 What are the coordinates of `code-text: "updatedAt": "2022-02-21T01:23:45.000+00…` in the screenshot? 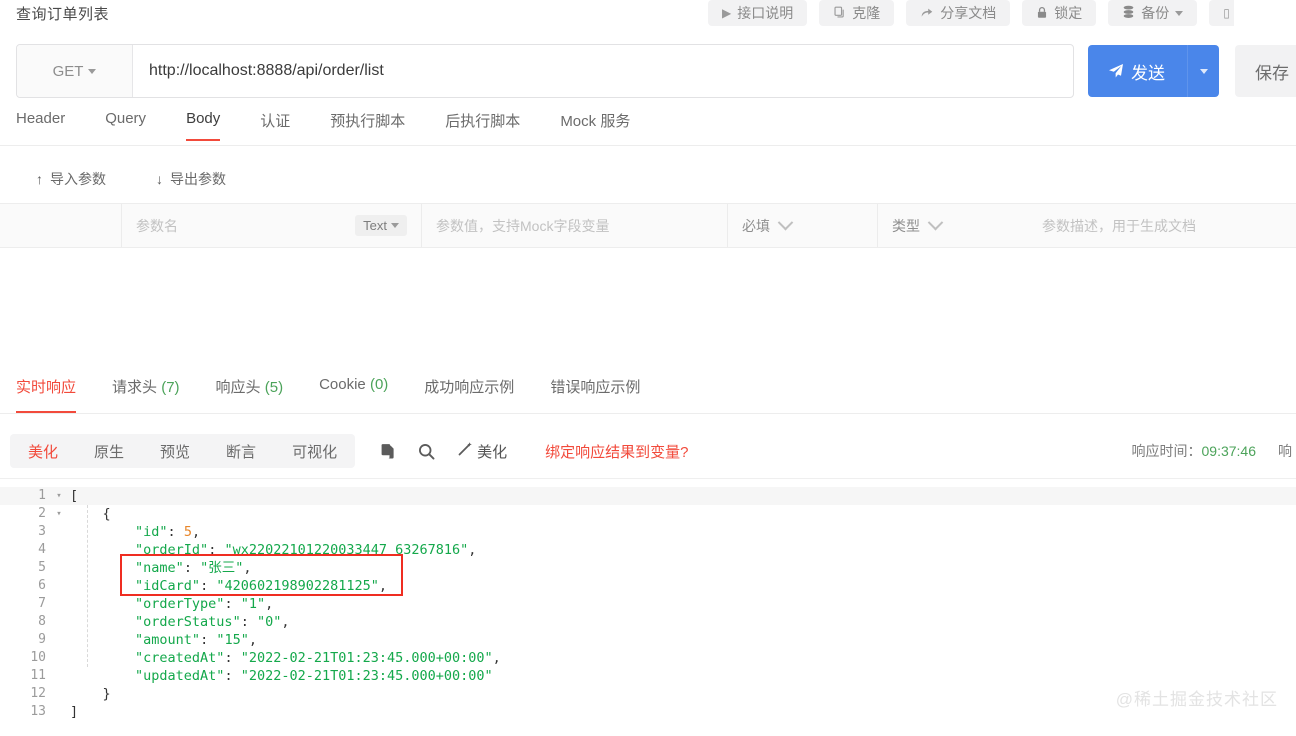 It's located at (314, 676).